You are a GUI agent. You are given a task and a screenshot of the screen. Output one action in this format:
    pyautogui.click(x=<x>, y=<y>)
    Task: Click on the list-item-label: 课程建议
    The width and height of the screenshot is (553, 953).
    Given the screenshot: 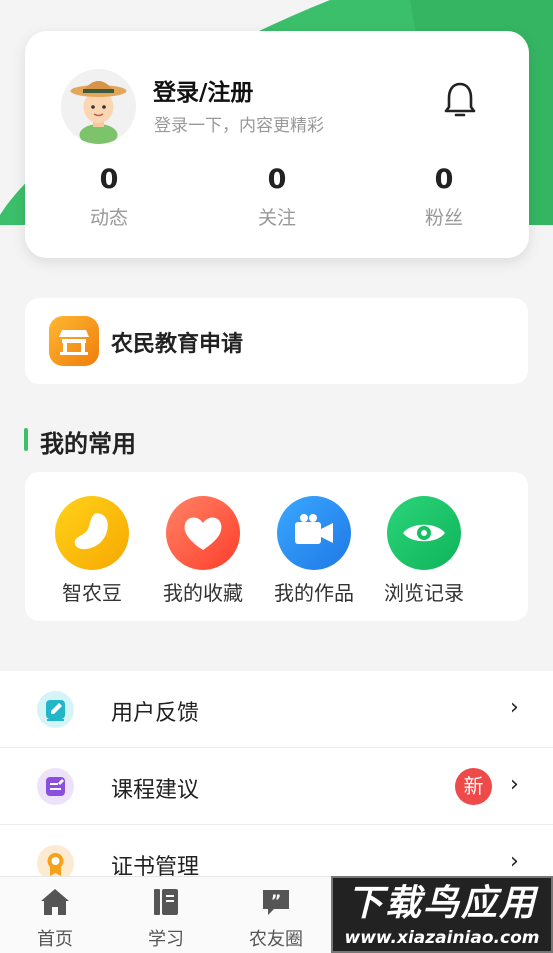 What is the action you would take?
    pyautogui.click(x=155, y=790)
    